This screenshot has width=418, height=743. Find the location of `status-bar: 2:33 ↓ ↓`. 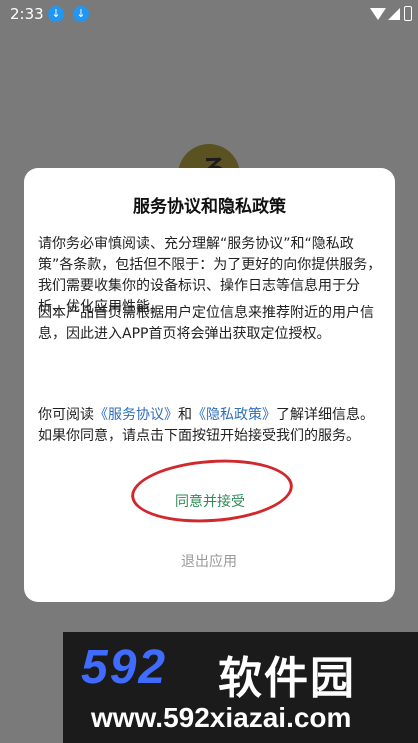

status-bar: 2:33 ↓ ↓ is located at coordinates (209, 14).